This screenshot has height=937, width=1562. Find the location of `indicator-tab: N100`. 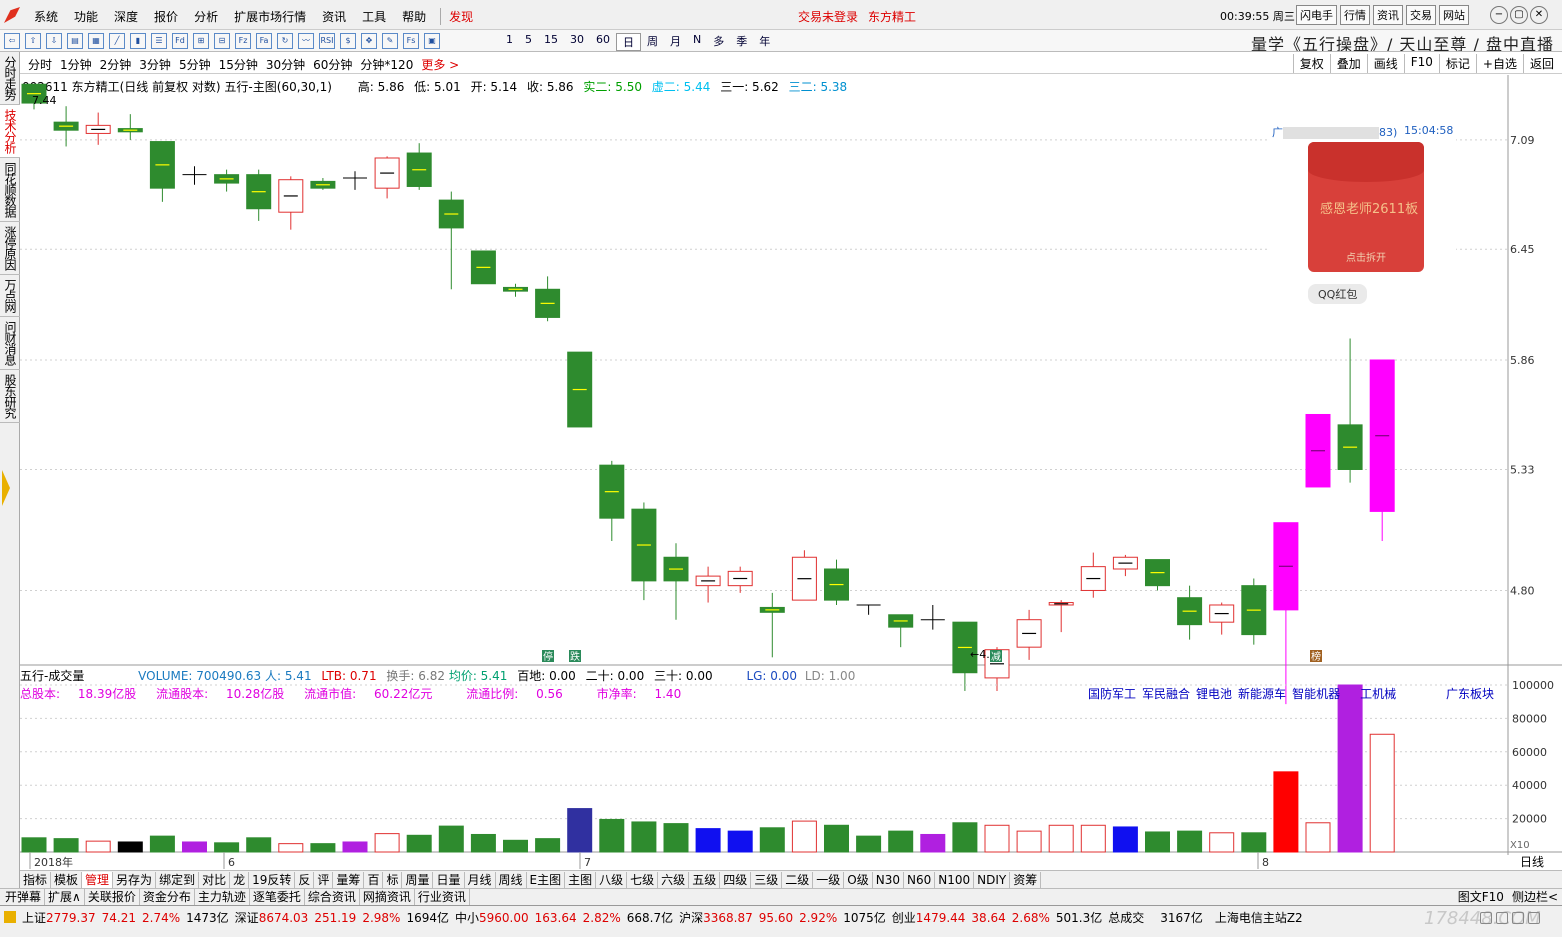

indicator-tab: N100 is located at coordinates (955, 880).